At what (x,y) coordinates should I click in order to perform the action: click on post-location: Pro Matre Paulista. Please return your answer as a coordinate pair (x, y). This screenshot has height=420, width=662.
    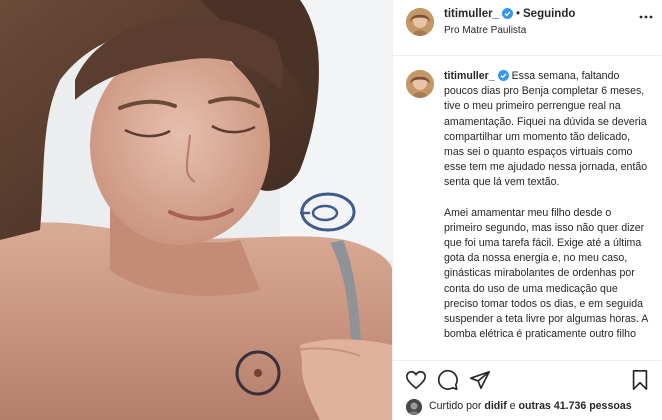
    Looking at the image, I should click on (485, 30).